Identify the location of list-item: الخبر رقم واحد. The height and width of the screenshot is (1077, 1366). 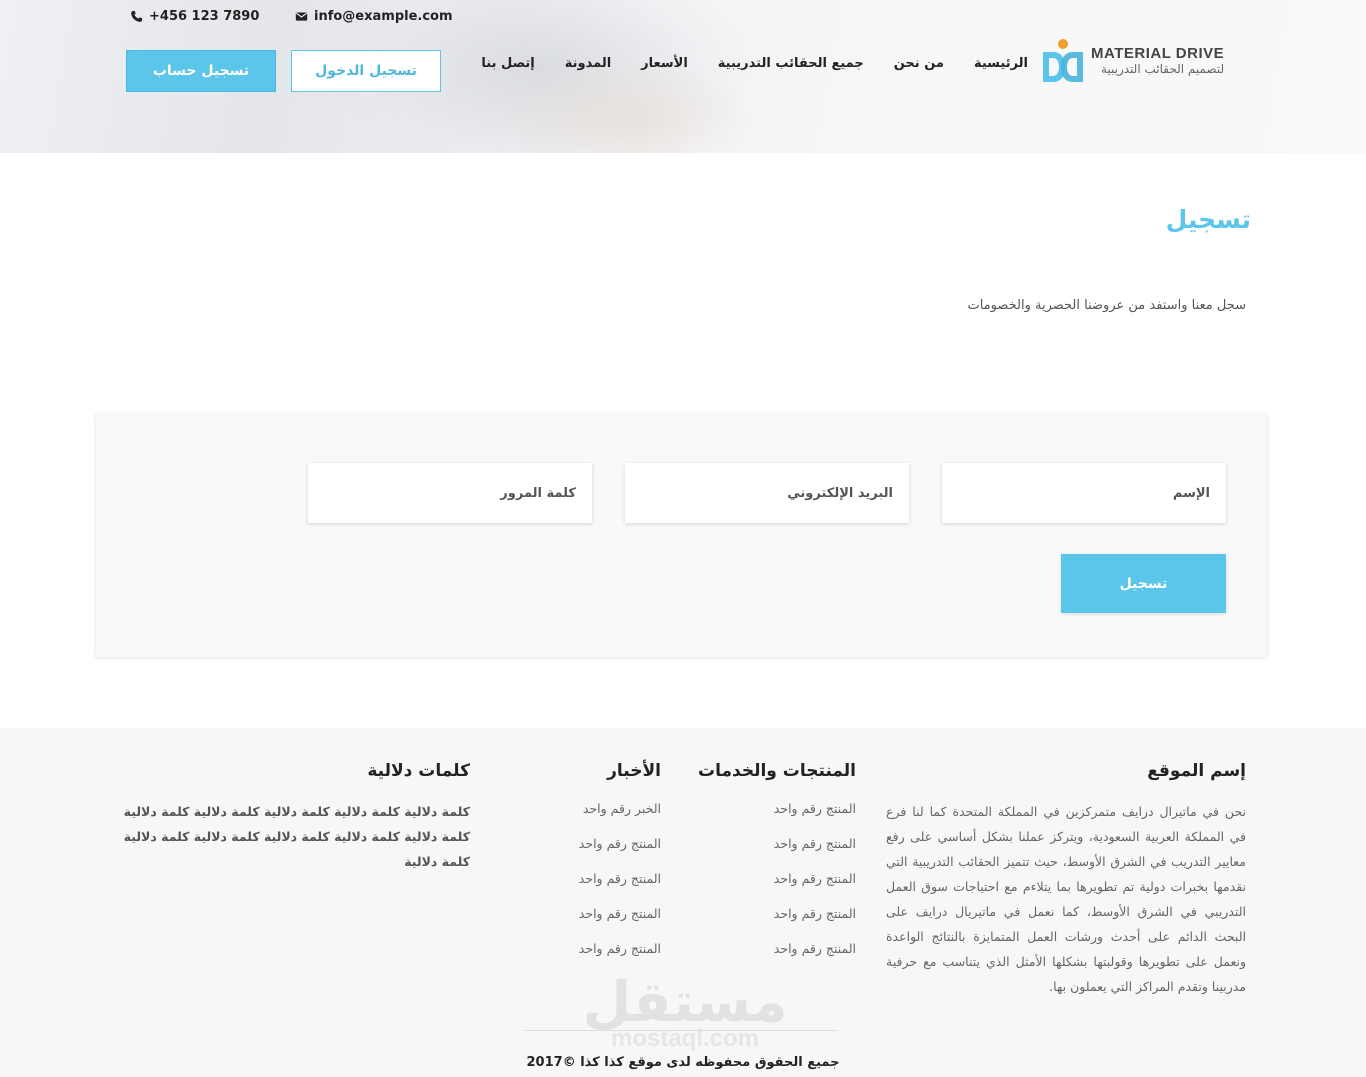
(581, 816).